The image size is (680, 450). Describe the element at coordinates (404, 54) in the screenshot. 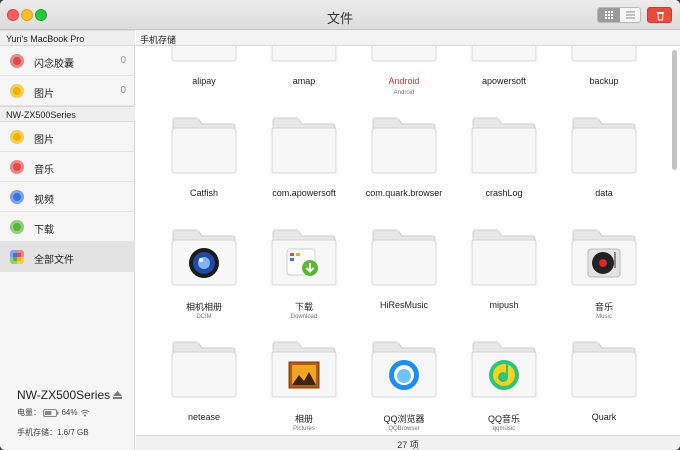

I see `android-badge-icon` at that location.